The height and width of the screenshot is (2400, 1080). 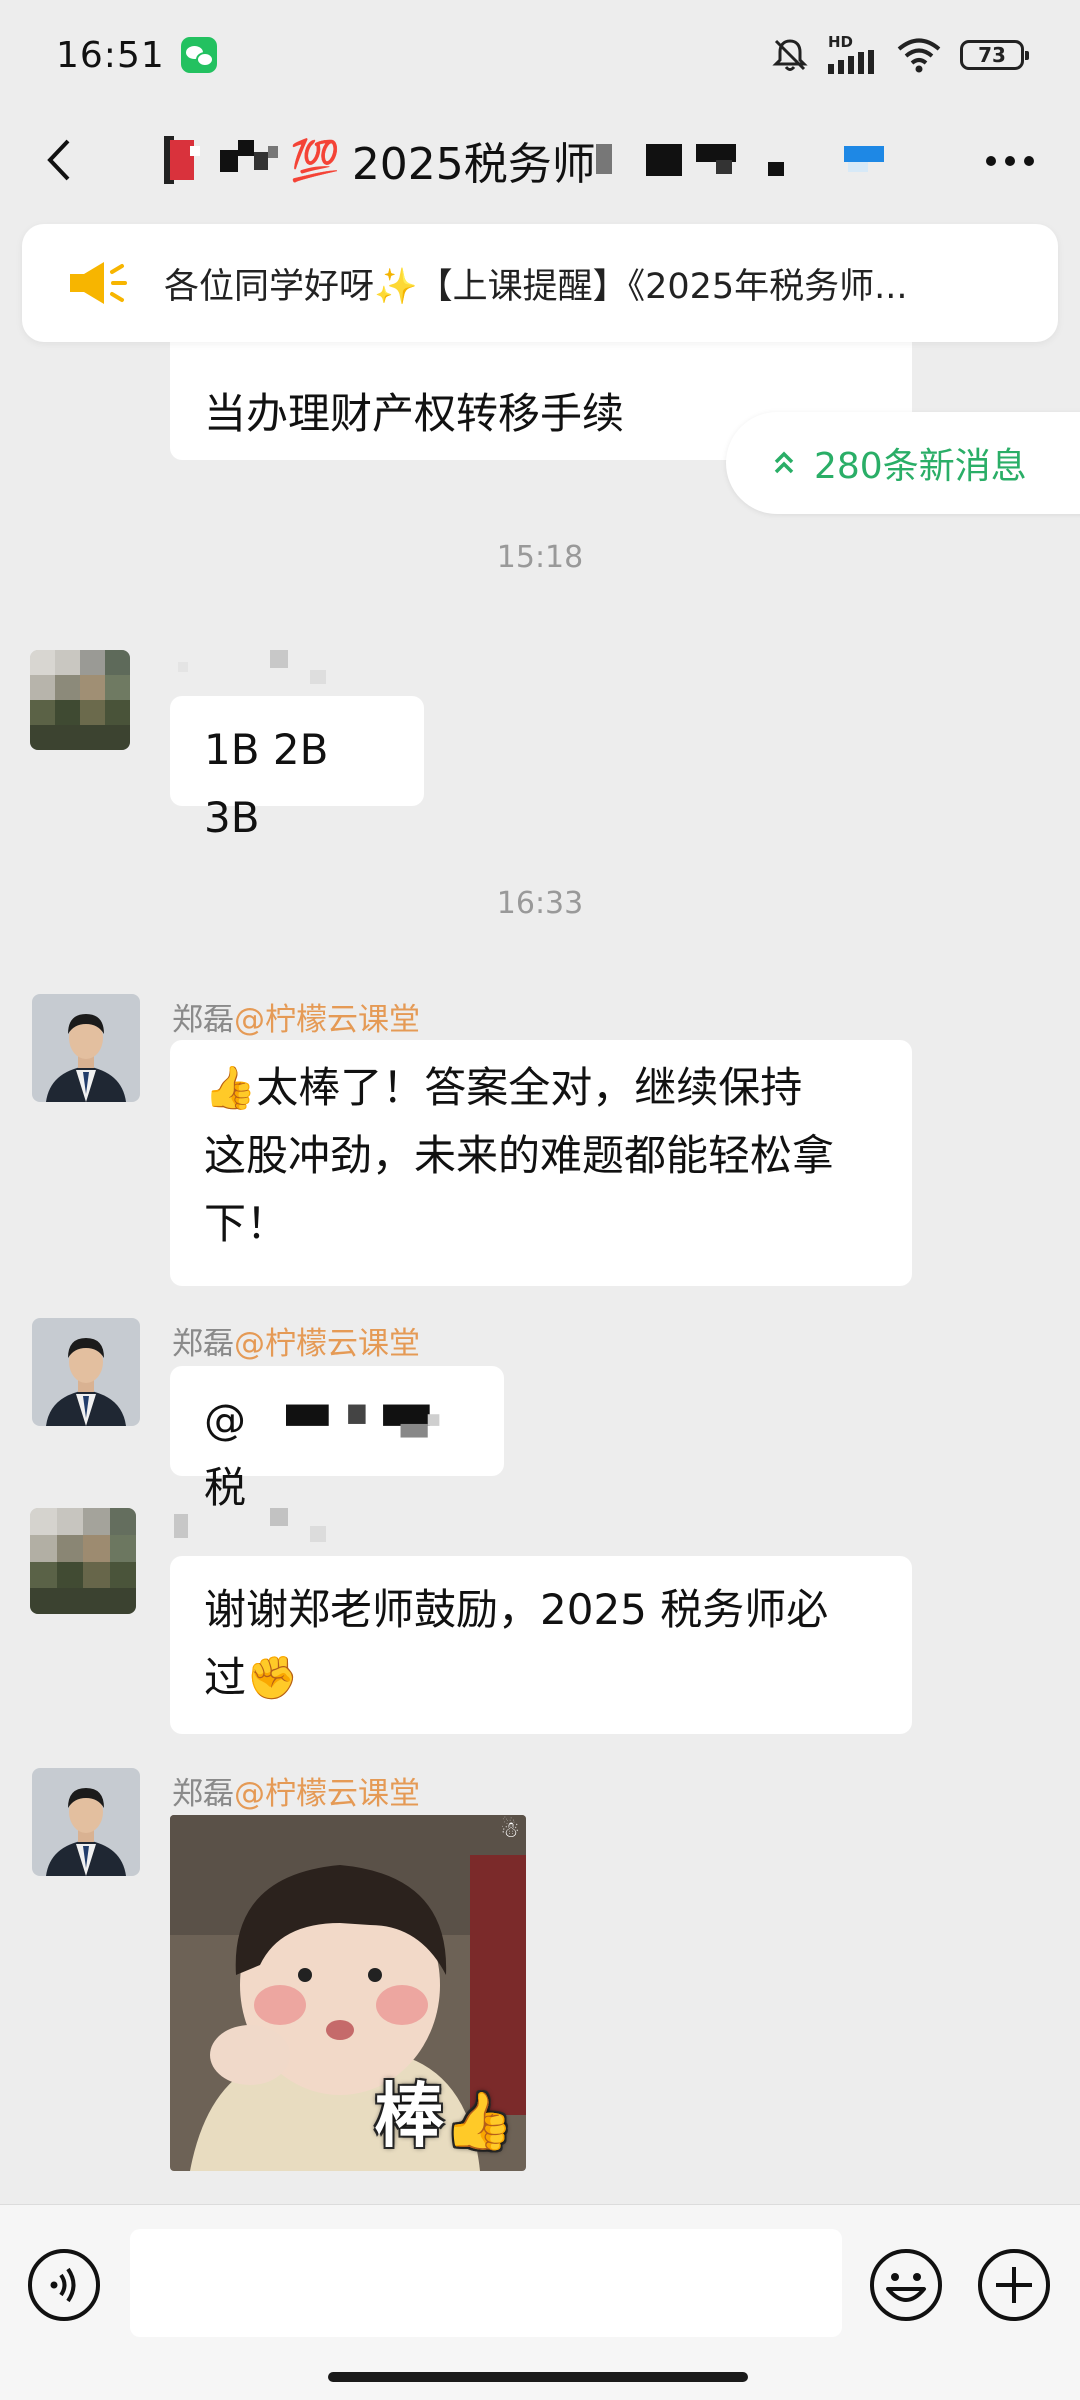 What do you see at coordinates (479, 2121) in the screenshot?
I see `sticker-thumbs-emoji: 👍` at bounding box center [479, 2121].